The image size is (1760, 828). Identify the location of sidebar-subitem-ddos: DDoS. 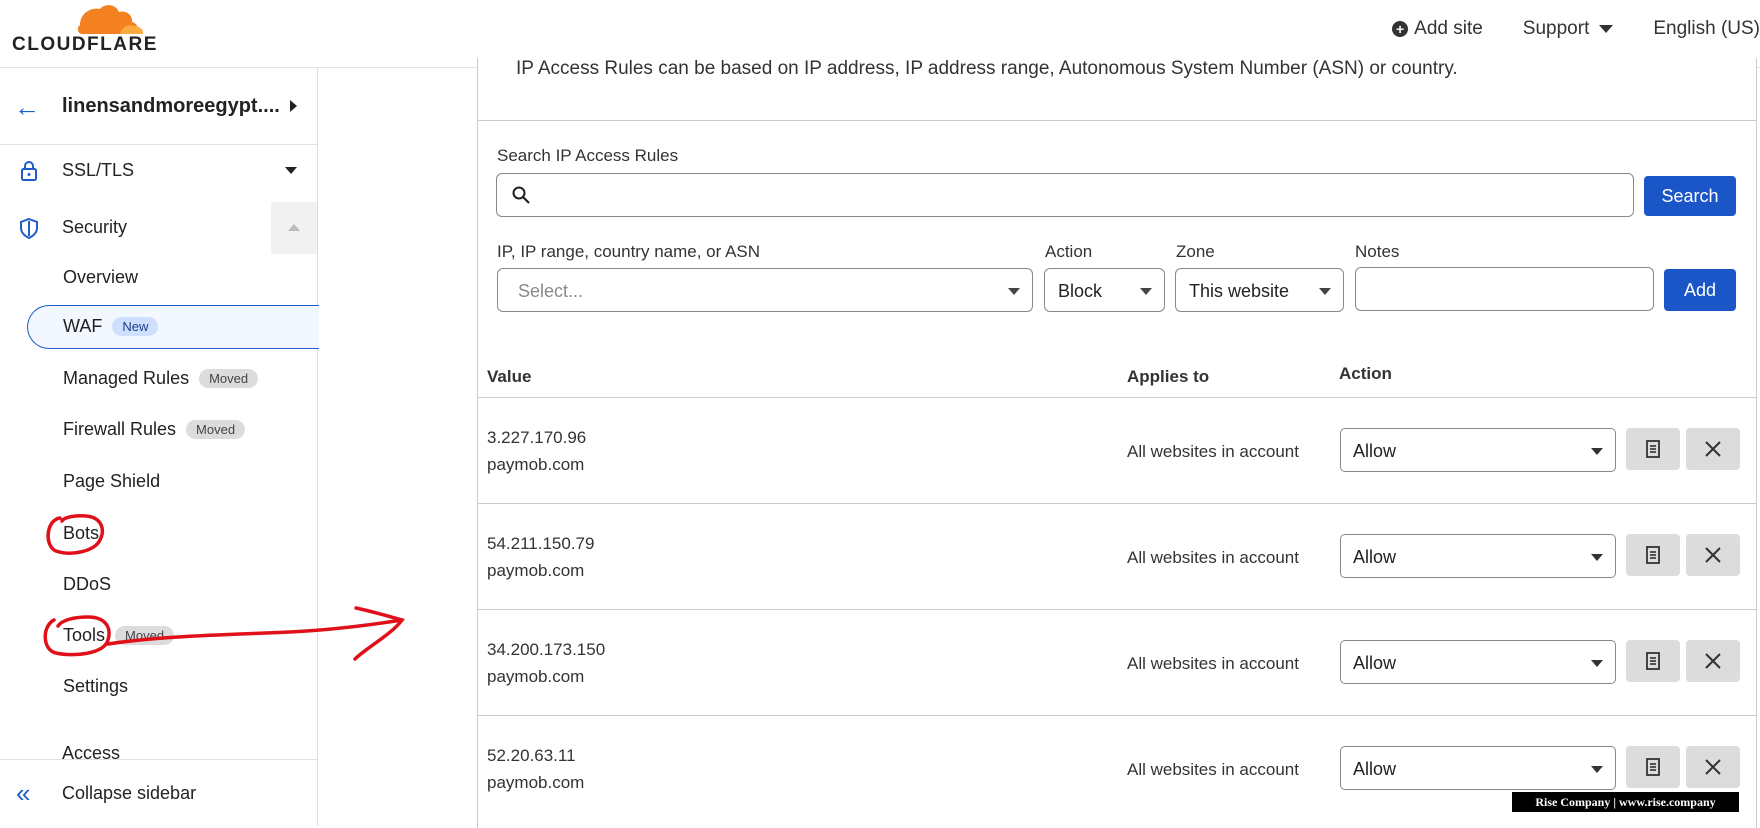
(87, 584).